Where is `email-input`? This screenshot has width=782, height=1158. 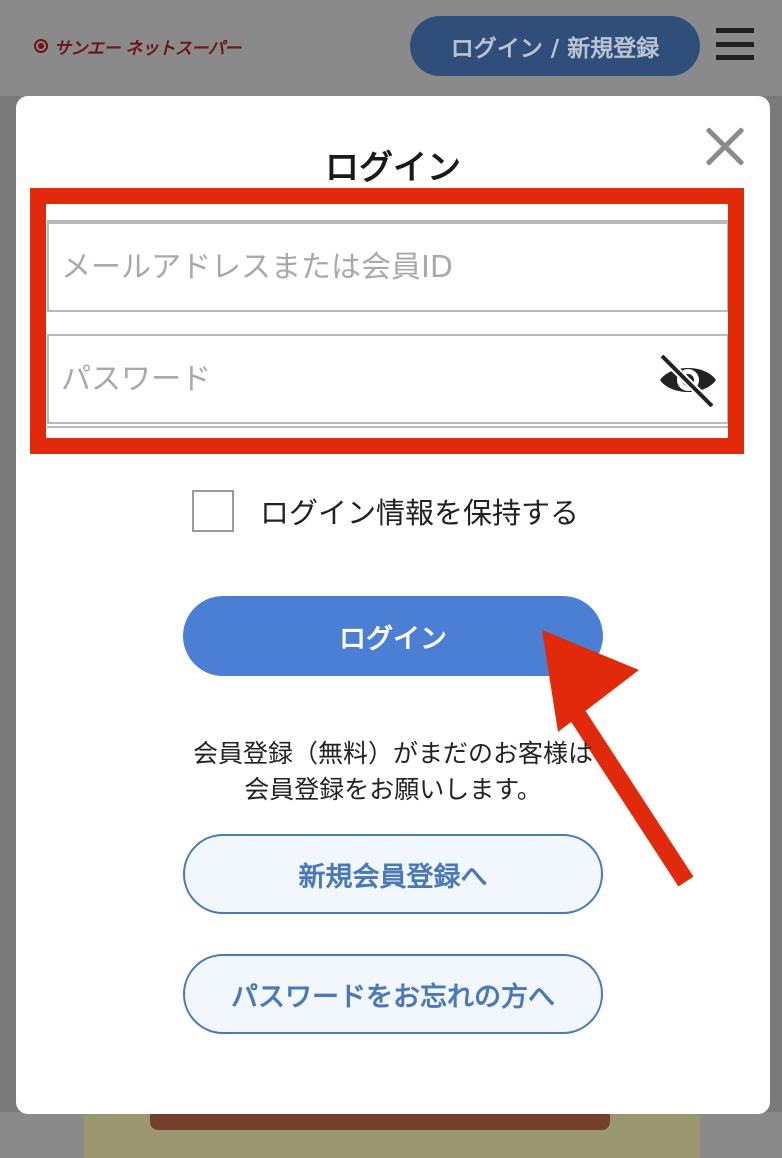 email-input is located at coordinates (388, 267).